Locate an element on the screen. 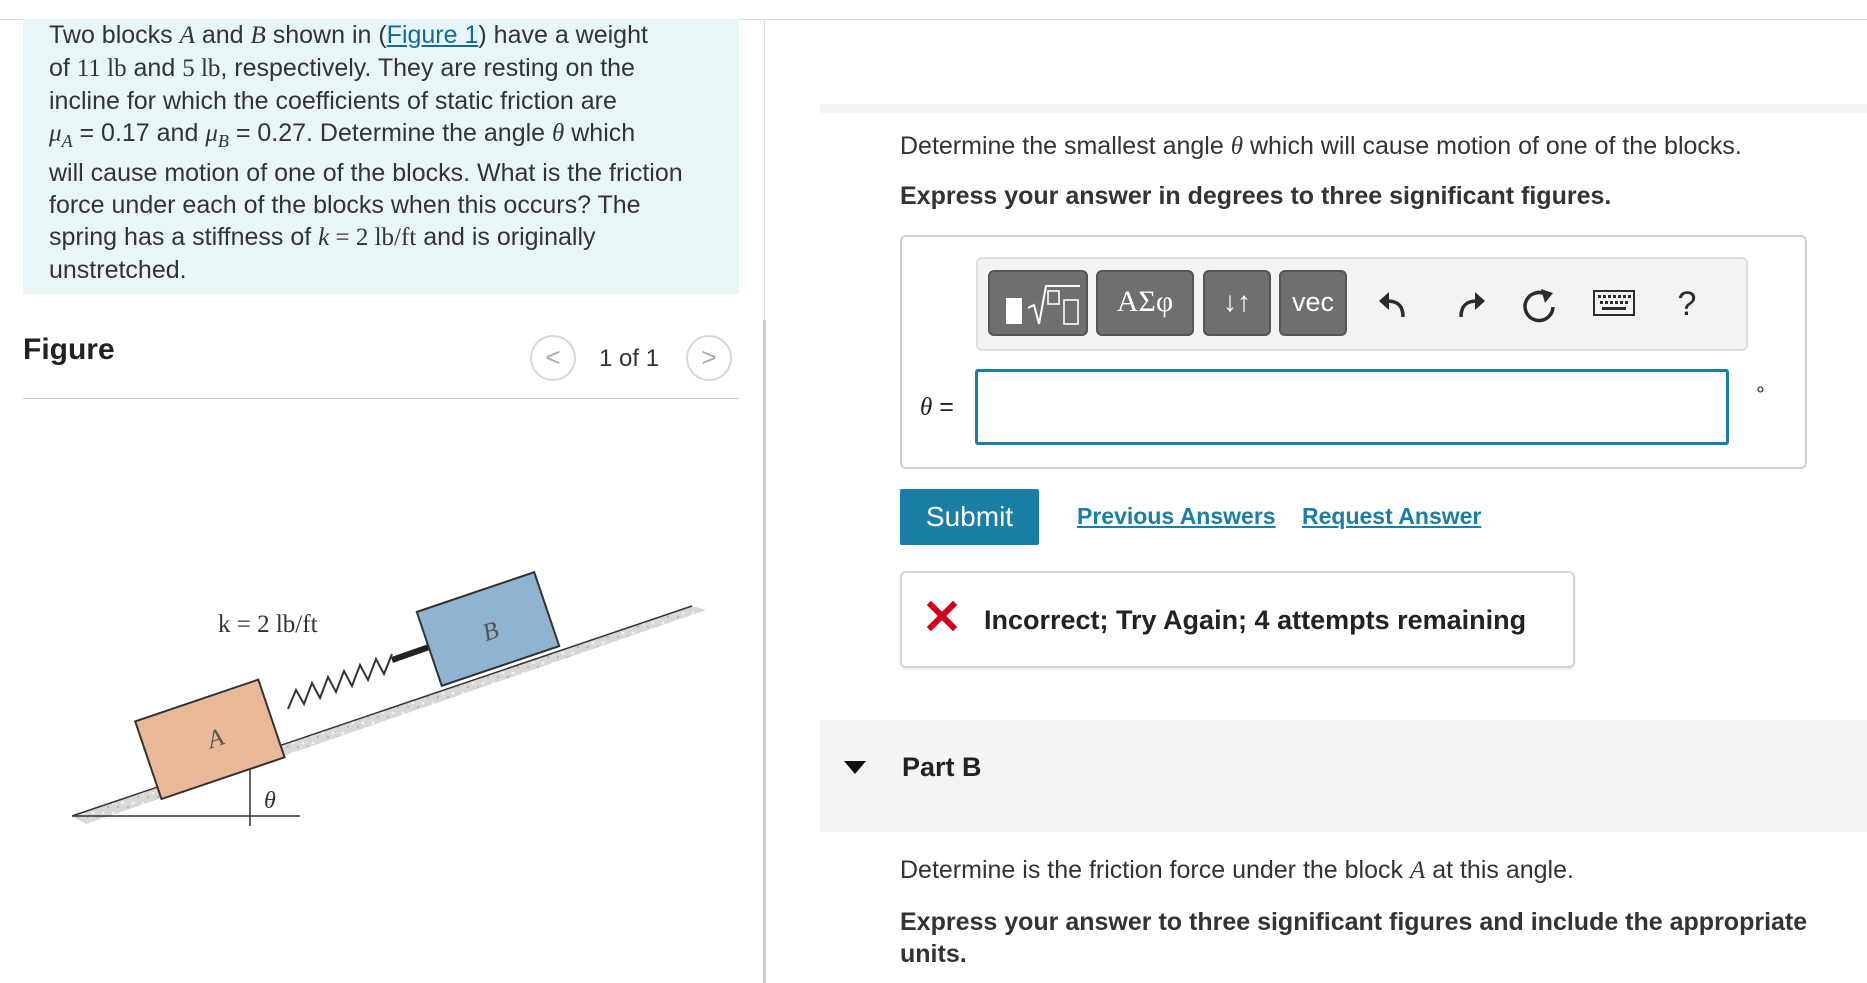 This screenshot has height=983, width=1867. figure-prev-button: < is located at coordinates (553, 358).